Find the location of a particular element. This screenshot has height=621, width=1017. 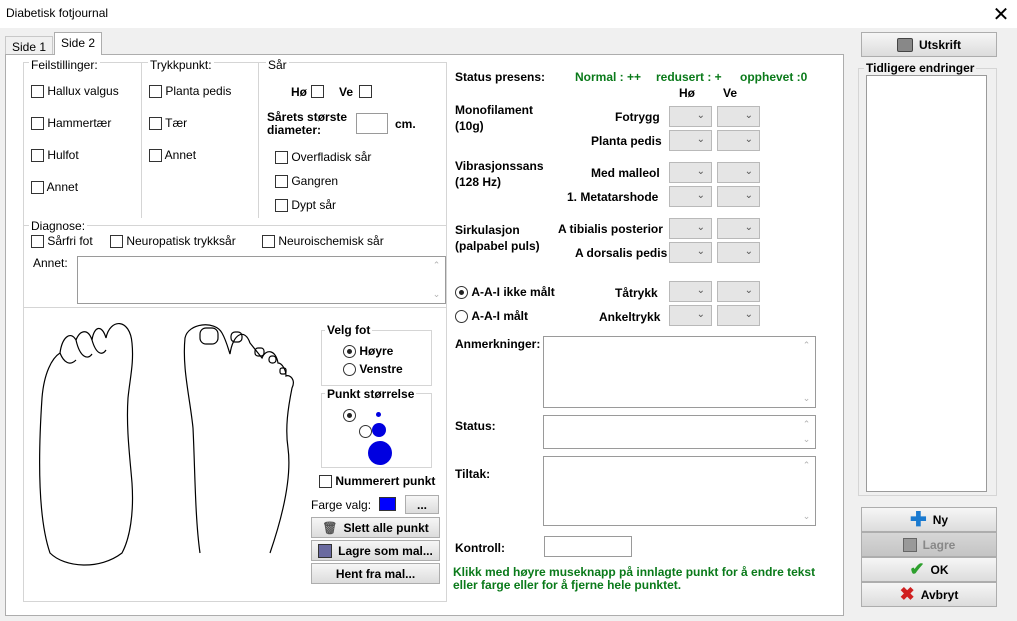

plus-icon: ✚ is located at coordinates (918, 519).